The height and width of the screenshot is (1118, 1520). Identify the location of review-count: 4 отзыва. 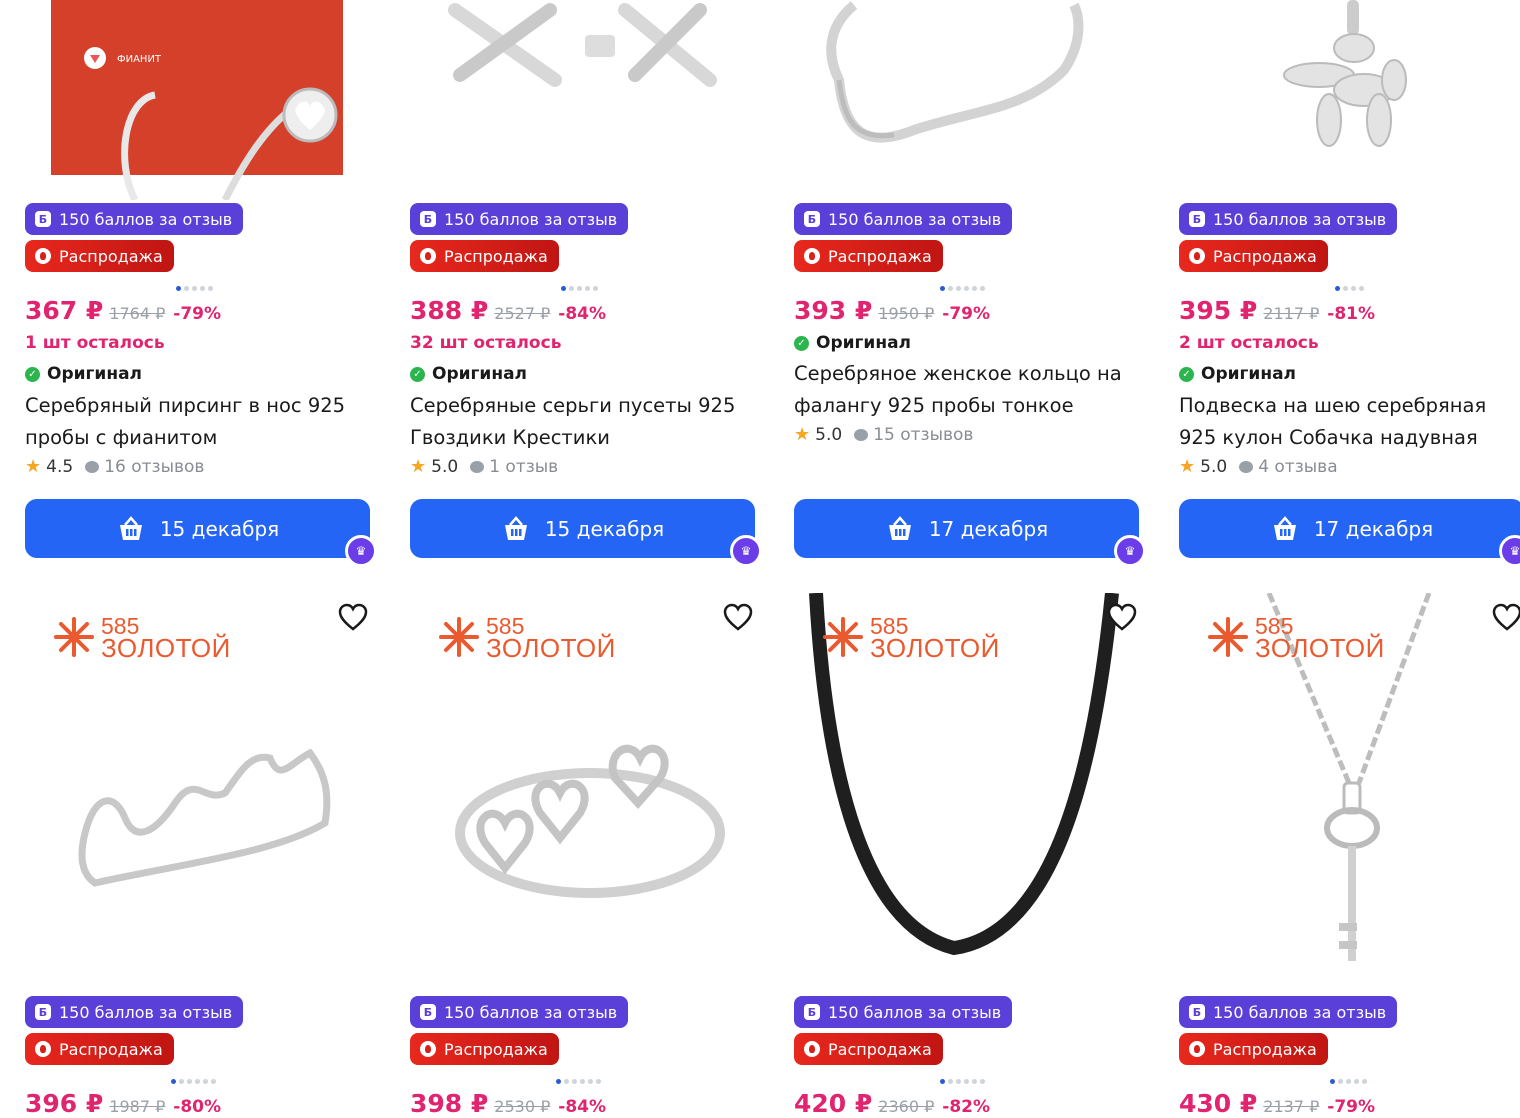
(1297, 467).